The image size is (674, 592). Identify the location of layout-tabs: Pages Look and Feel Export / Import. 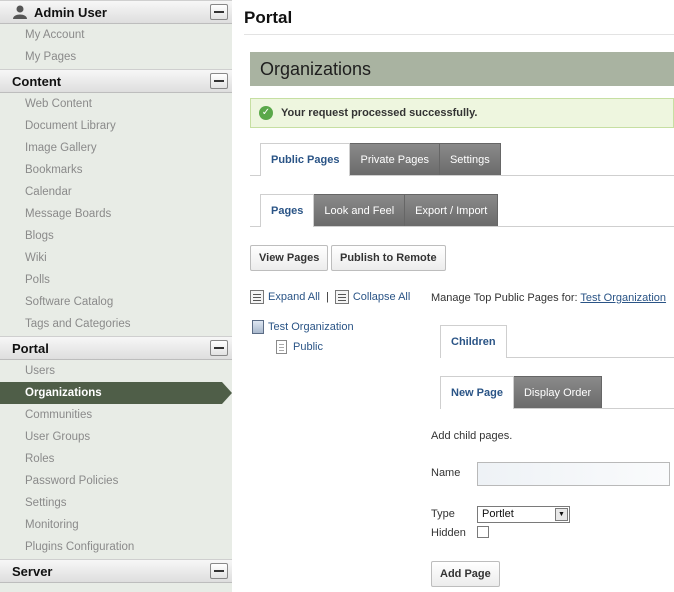
(462, 210).